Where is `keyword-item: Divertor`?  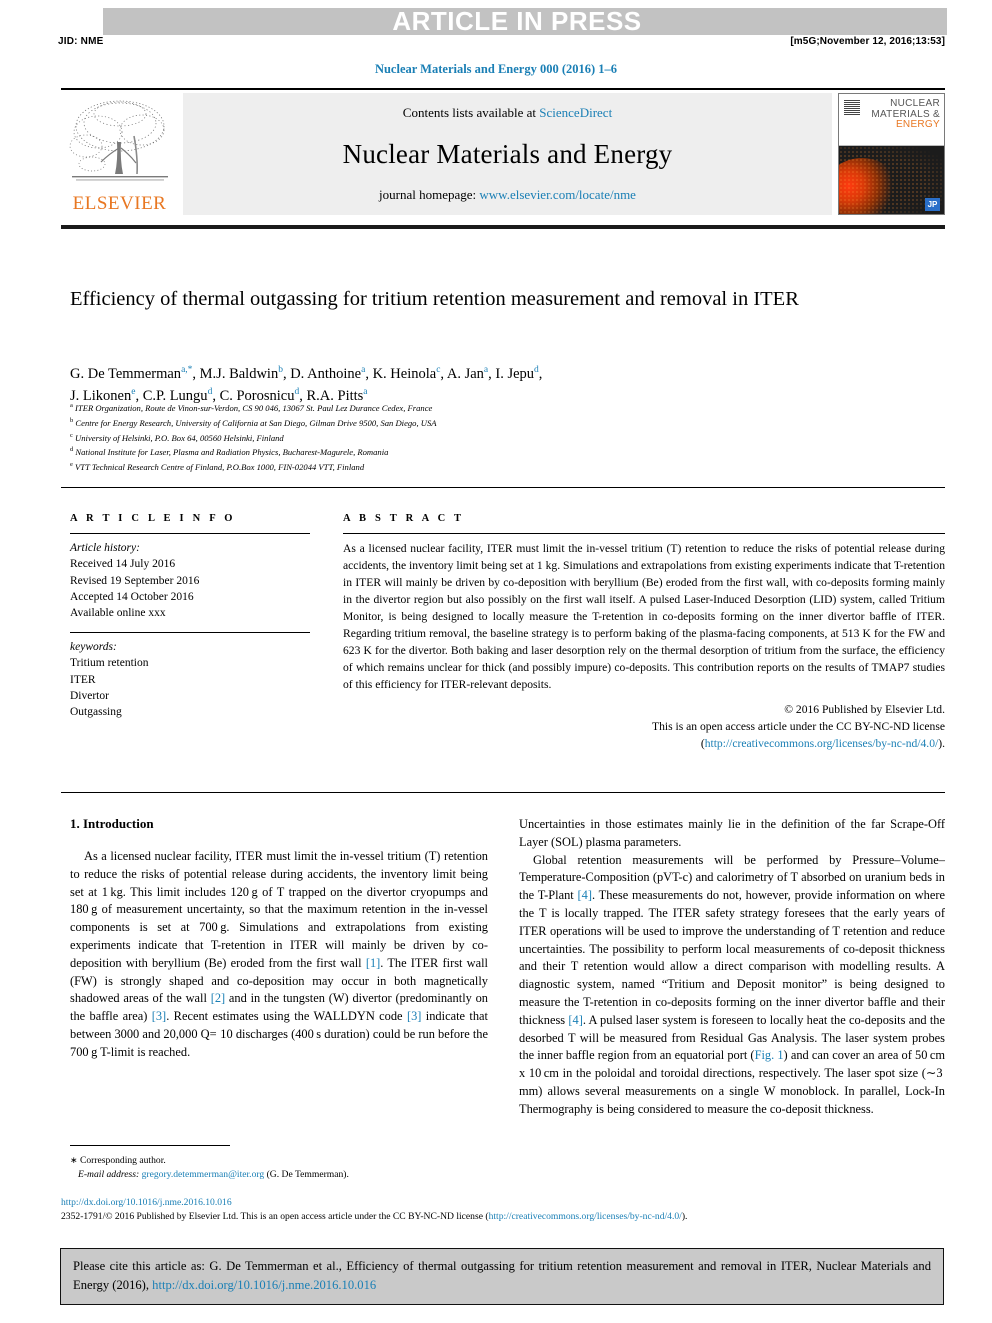
keyword-item: Divertor is located at coordinates (89, 696).